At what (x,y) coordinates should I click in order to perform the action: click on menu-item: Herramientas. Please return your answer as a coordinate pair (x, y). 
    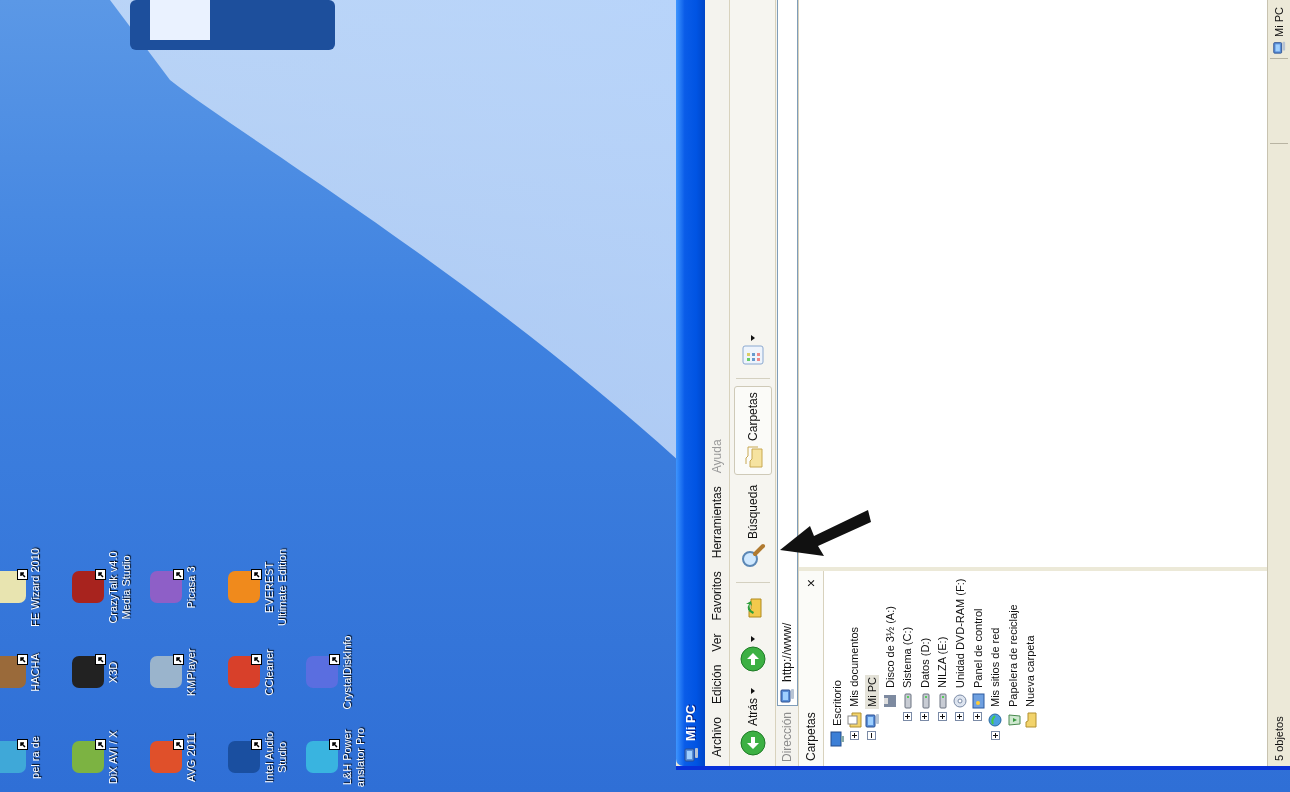
    Looking at the image, I should click on (717, 522).